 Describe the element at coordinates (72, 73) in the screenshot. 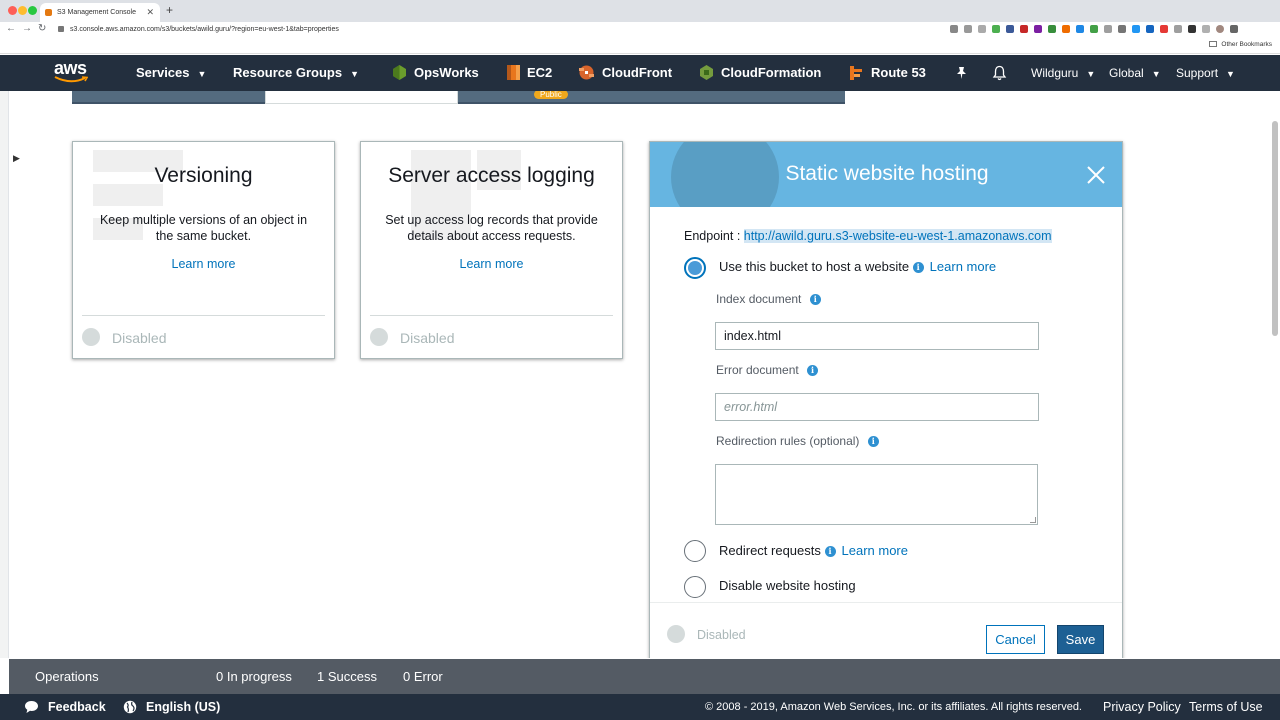

I see `aws-logo: aws` at that location.